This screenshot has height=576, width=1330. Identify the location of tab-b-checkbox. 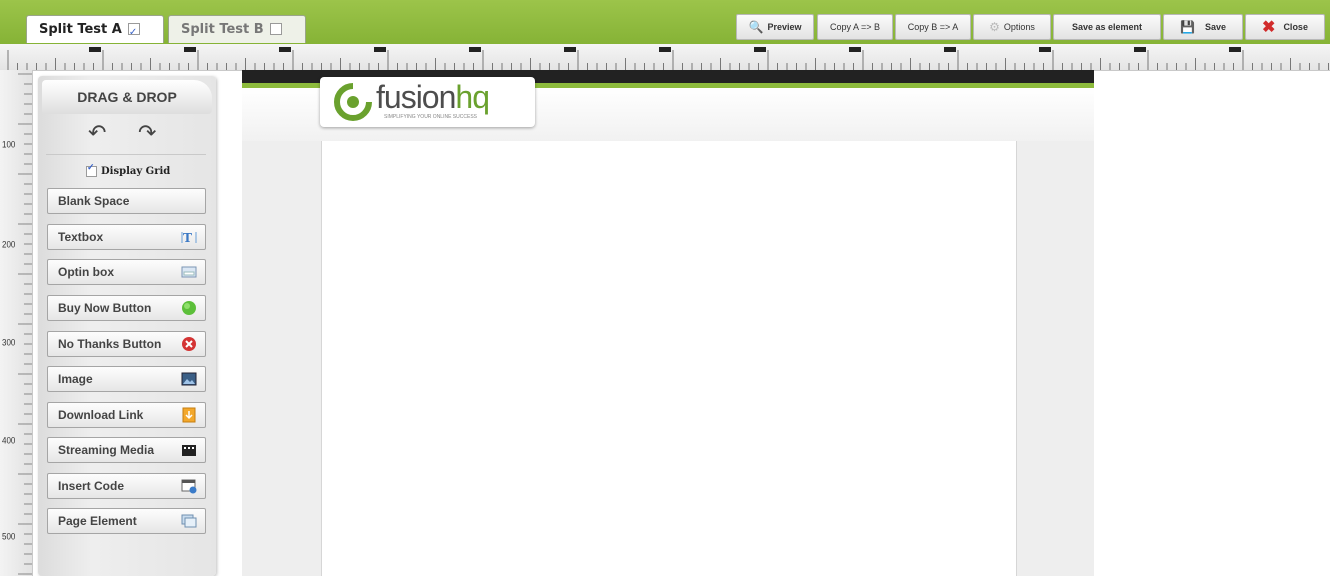
(275, 28).